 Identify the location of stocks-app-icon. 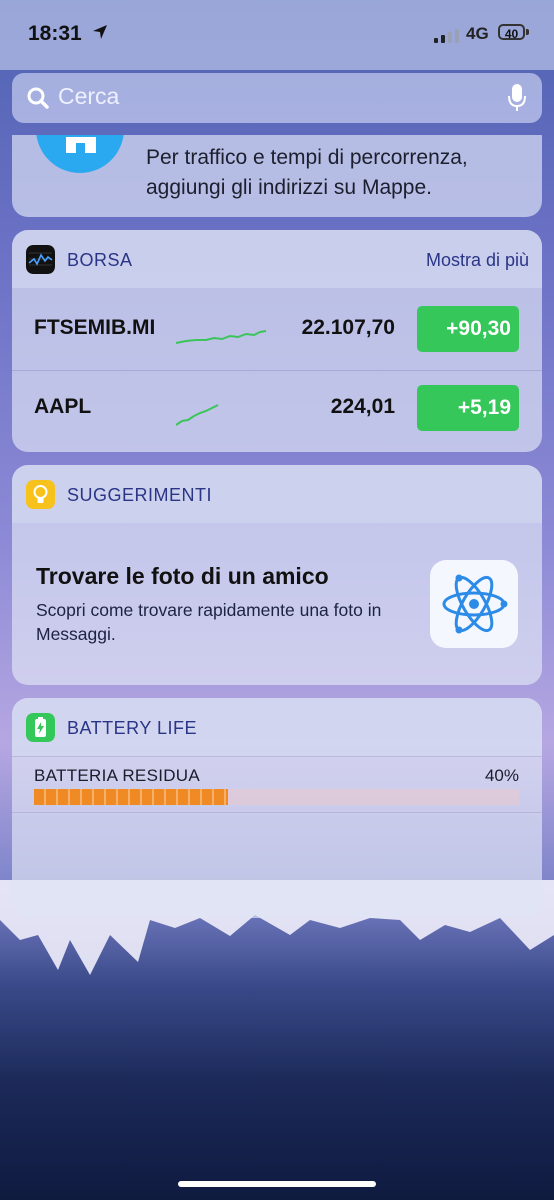
(40, 259).